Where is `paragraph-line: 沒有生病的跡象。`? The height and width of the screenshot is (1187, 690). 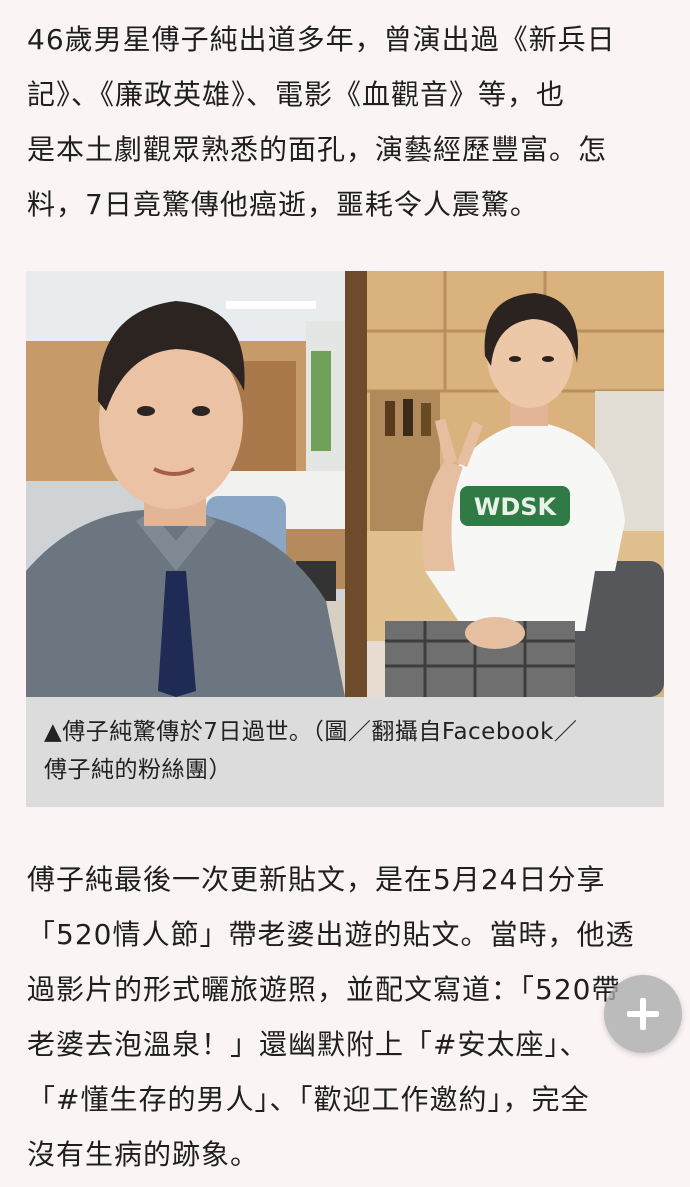 paragraph-line: 沒有生病的跡象。 is located at coordinates (143, 1154).